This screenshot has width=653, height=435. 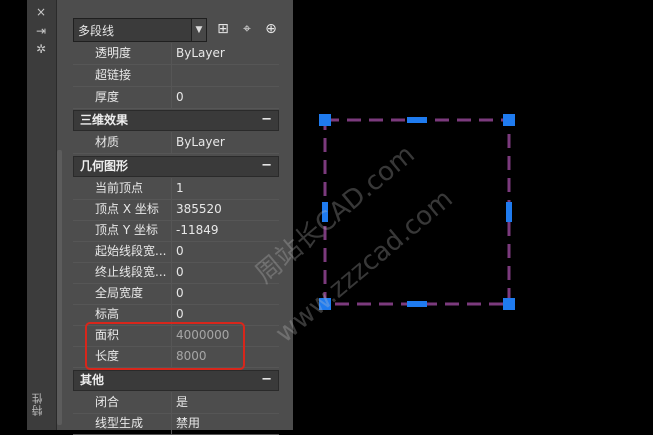 I want to click on prop-value: -11849, so click(x=225, y=230).